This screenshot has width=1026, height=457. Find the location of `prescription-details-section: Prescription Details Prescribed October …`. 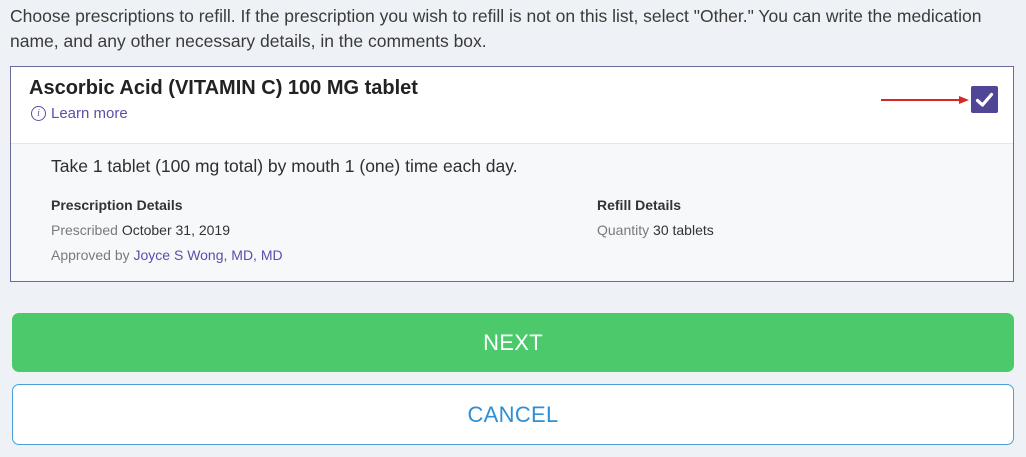

prescription-details-section: Prescription Details Prescribed October … is located at coordinates (167, 230).